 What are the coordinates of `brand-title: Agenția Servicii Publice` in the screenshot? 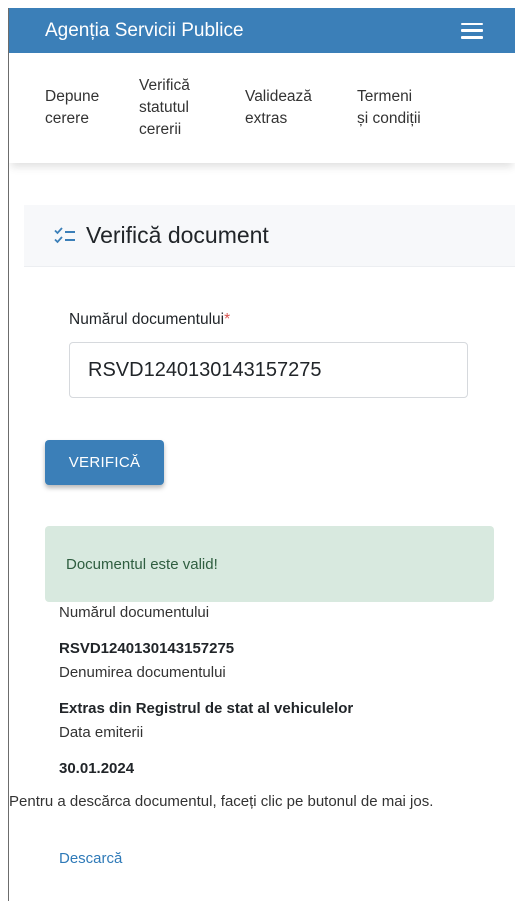 It's located at (144, 31).